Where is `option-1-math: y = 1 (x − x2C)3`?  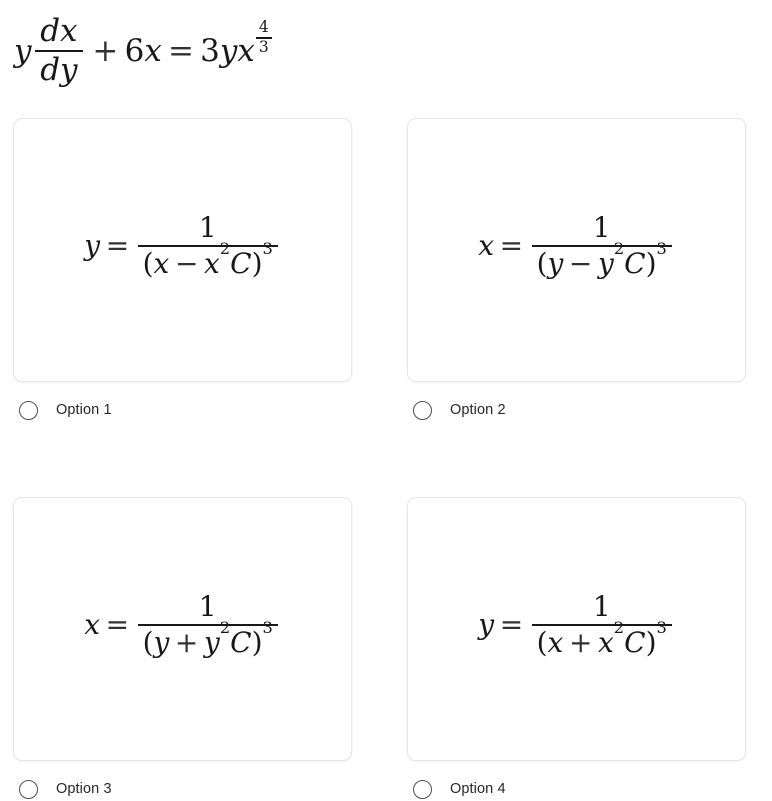
option-1-math: y = 1 (x − x2C)3 is located at coordinates (182, 246).